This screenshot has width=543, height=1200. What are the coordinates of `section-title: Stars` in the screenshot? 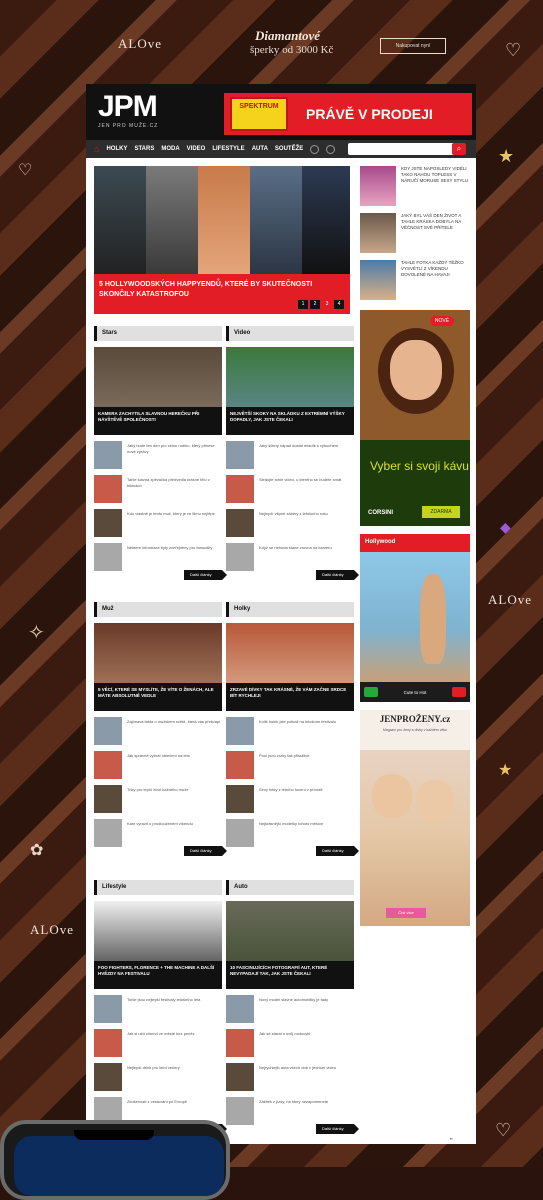 It's located at (158, 333).